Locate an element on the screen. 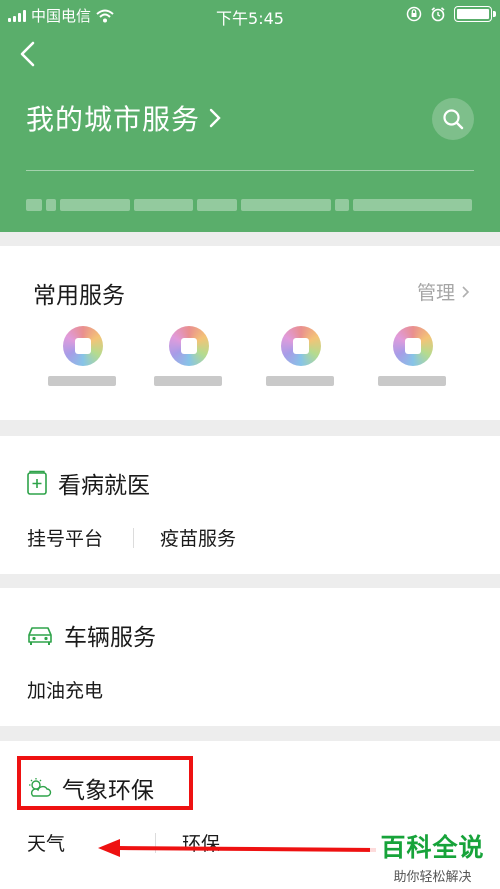 The width and height of the screenshot is (500, 889). back-icon is located at coordinates (28, 54).